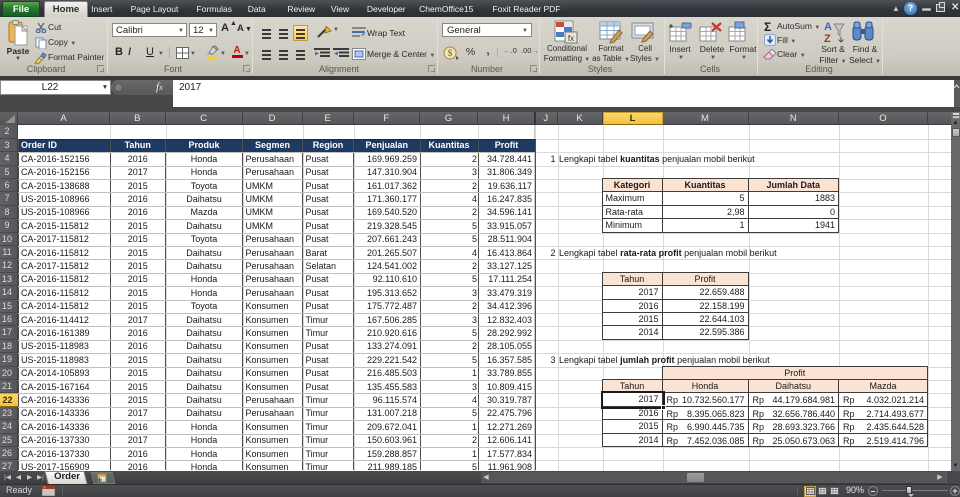 The image size is (960, 497). I want to click on svg-text: fx, so click(571, 38).